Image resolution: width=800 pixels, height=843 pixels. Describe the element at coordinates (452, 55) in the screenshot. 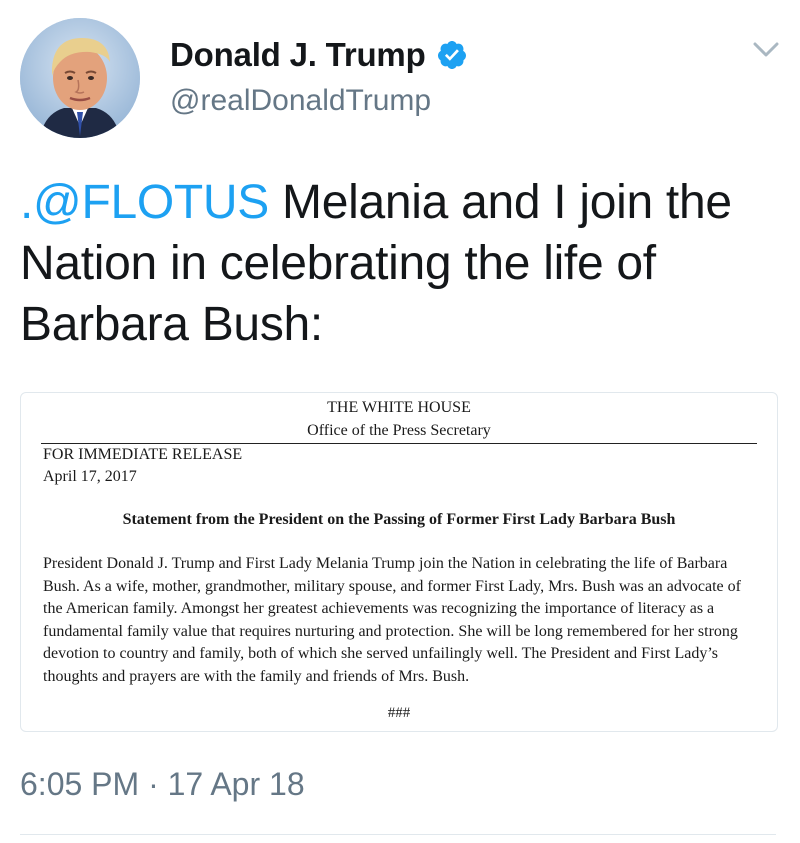

I see `verified-badge-icon` at that location.